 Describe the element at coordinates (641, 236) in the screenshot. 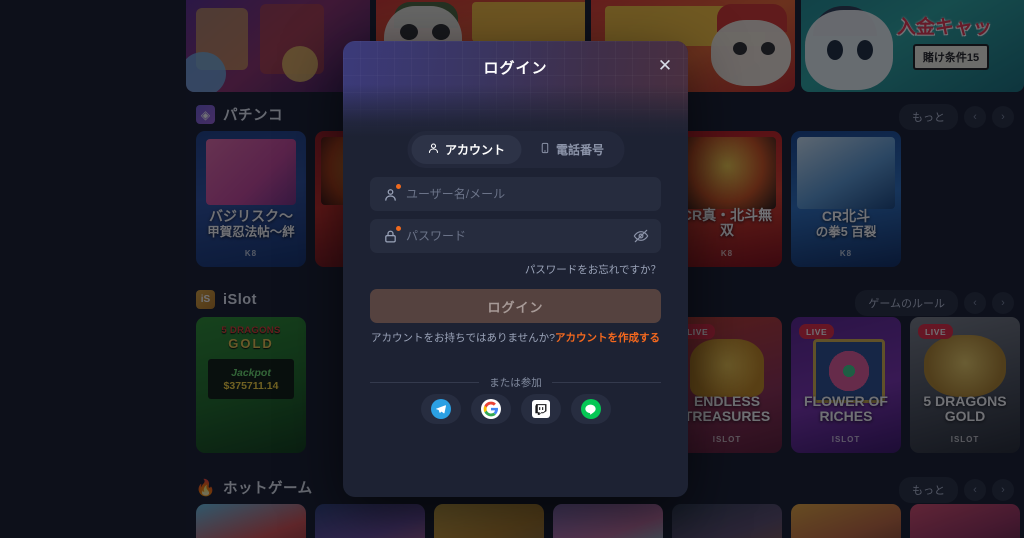

I see `eye-off-icon` at that location.